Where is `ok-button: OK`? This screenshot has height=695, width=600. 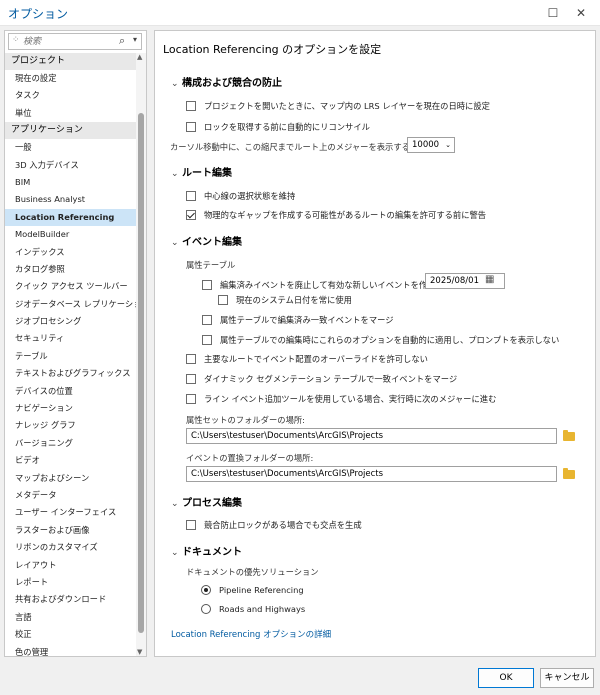
ok-button: OK is located at coordinates (506, 678).